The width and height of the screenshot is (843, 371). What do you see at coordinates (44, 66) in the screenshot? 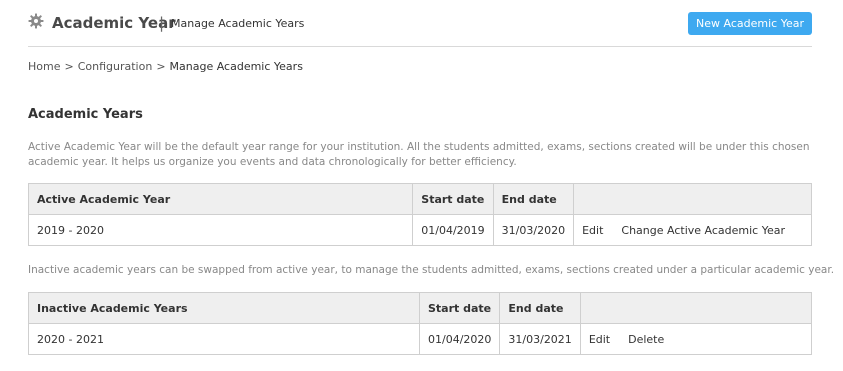
I see `breadcrumb-home: Home` at bounding box center [44, 66].